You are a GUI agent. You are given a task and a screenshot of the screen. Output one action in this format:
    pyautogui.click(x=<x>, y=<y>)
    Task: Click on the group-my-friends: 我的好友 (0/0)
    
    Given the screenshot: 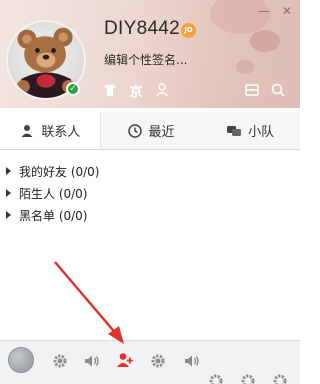 What is the action you would take?
    pyautogui.click(x=150, y=171)
    